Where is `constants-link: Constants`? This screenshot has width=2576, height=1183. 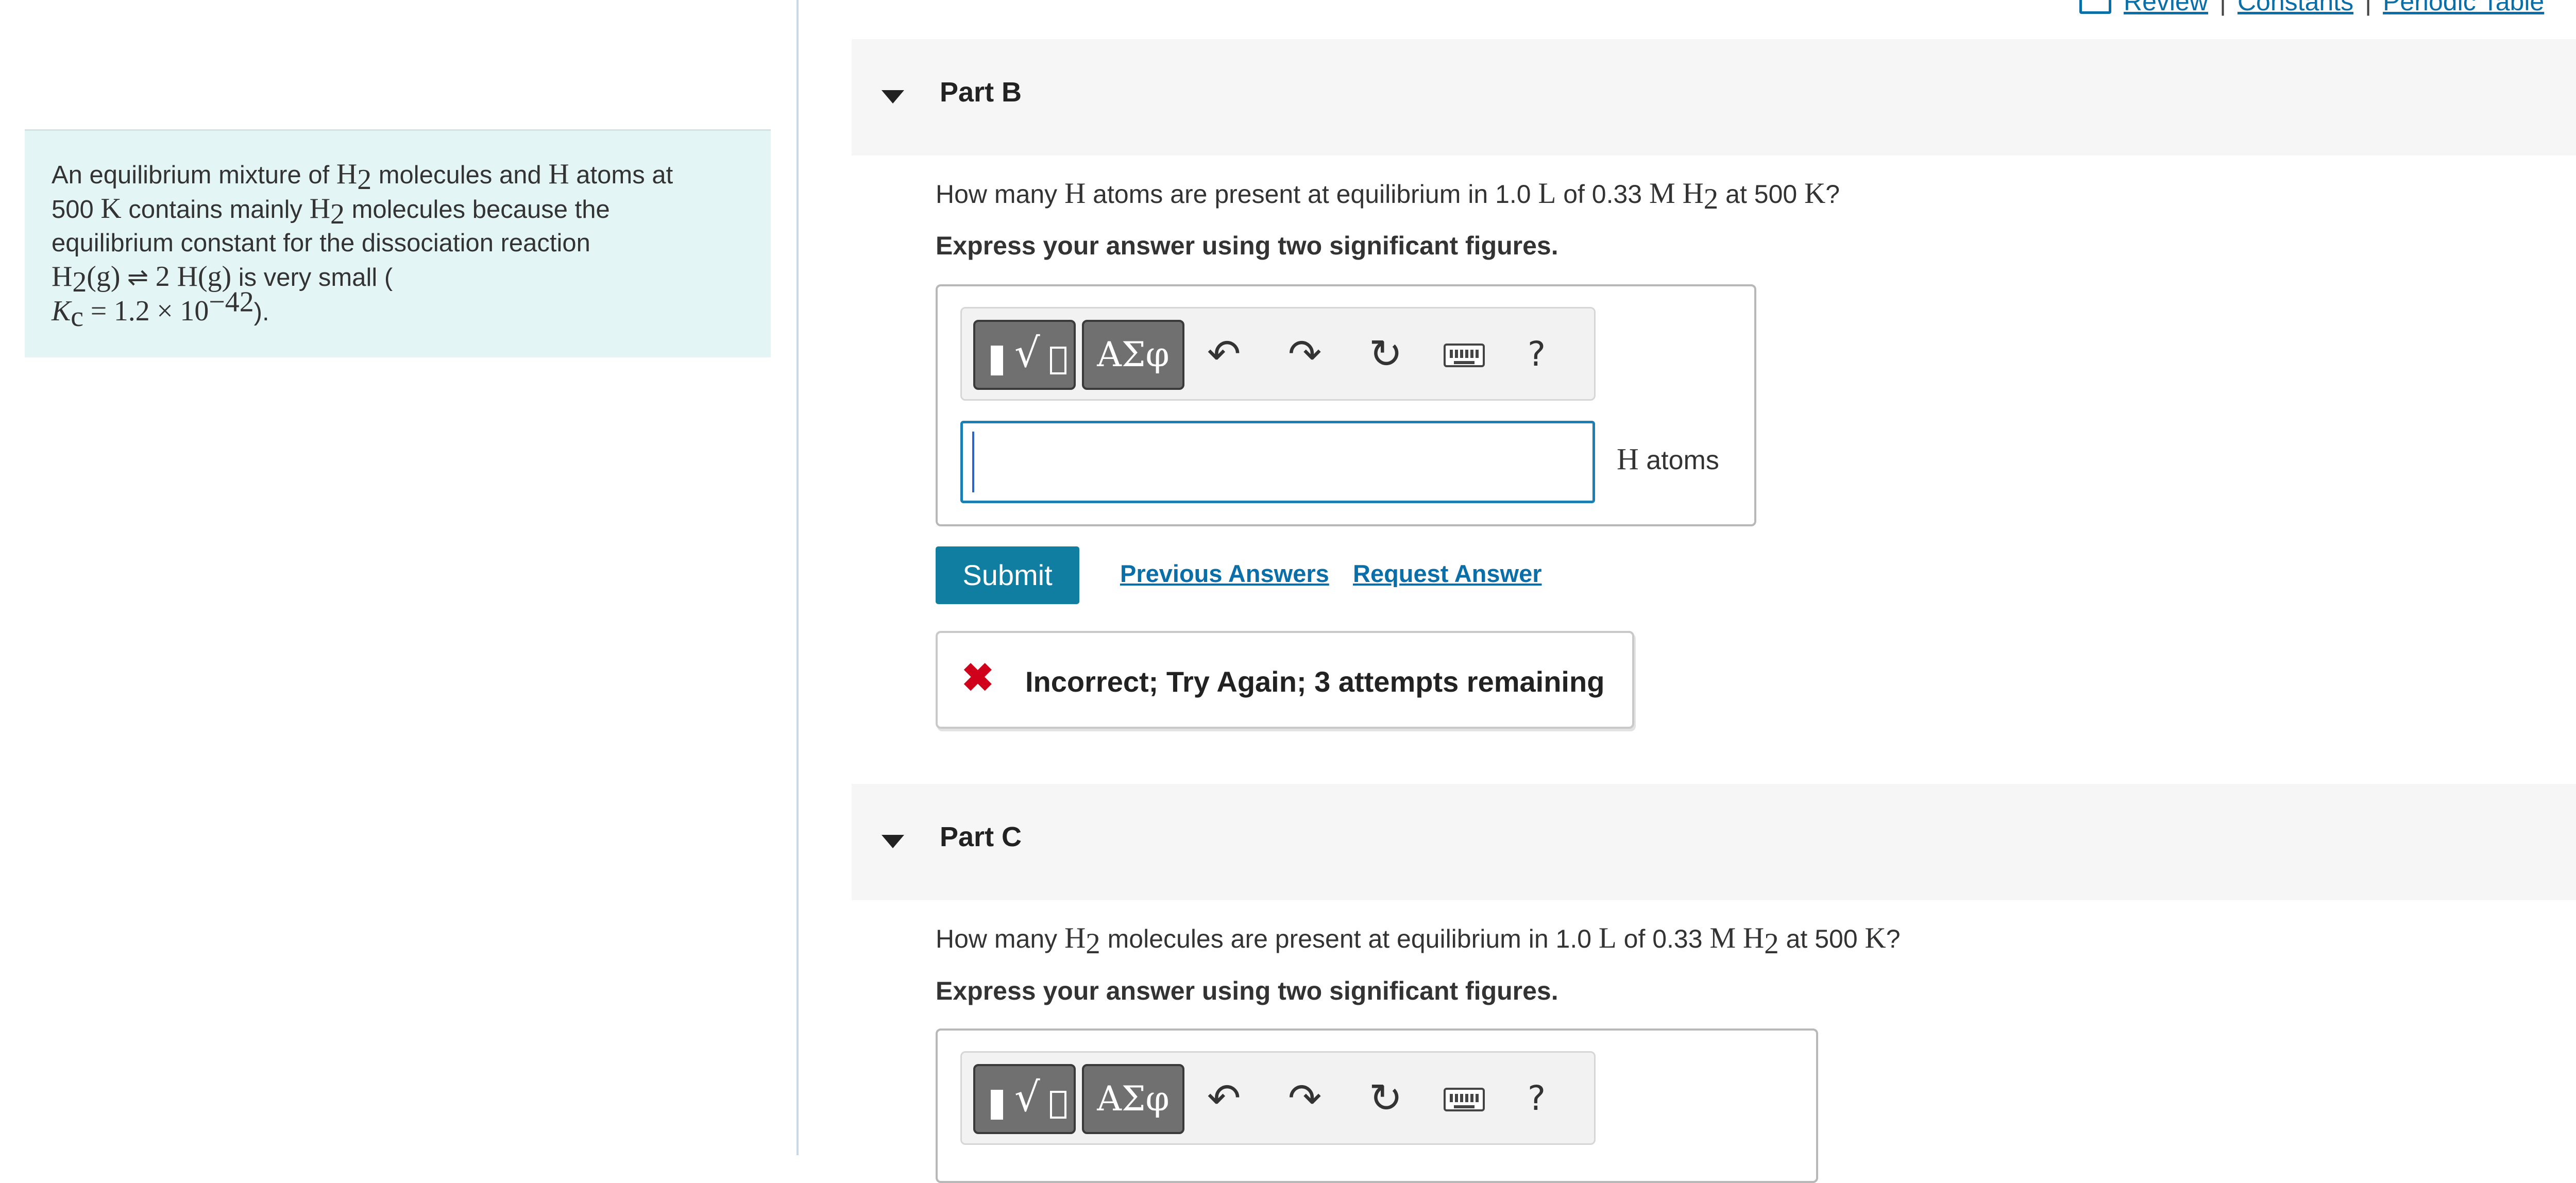
constants-link: Constants is located at coordinates (2295, 8).